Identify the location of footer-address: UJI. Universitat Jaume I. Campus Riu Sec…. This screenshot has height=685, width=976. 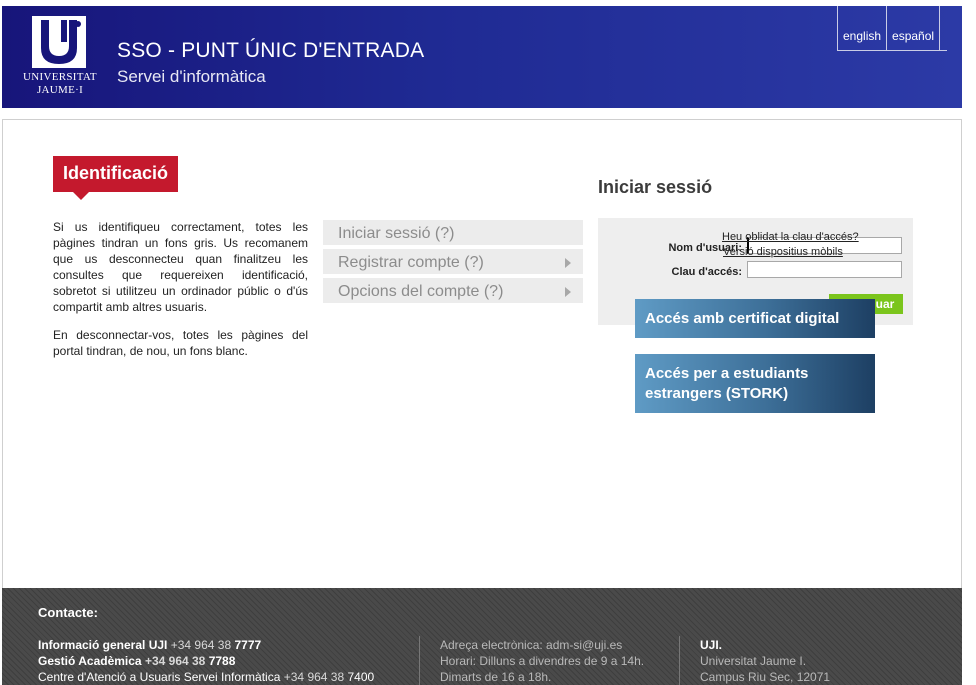
(765, 661).